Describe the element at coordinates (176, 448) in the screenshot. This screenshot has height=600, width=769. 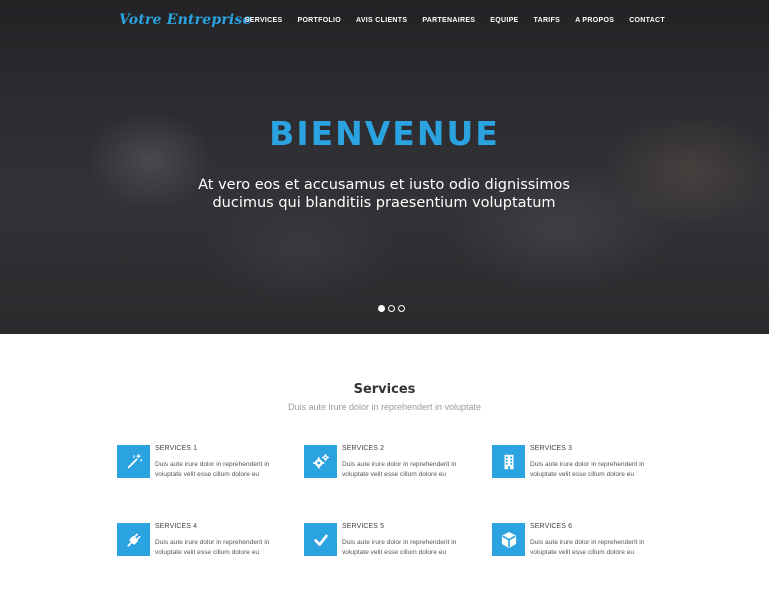
I see `service-title: SERVICES 1` at that location.